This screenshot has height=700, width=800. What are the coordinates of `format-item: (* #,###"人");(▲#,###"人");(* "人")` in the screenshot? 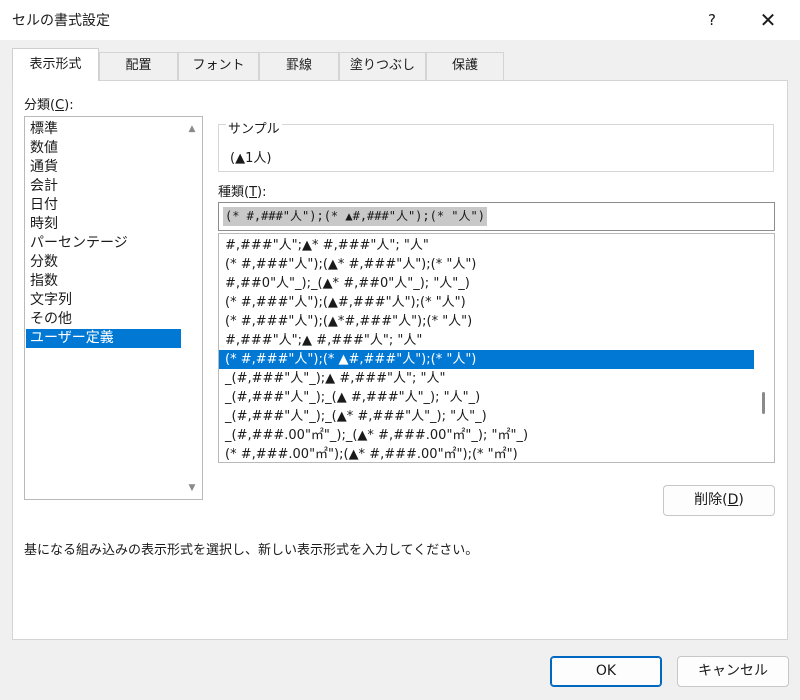 It's located at (486, 302).